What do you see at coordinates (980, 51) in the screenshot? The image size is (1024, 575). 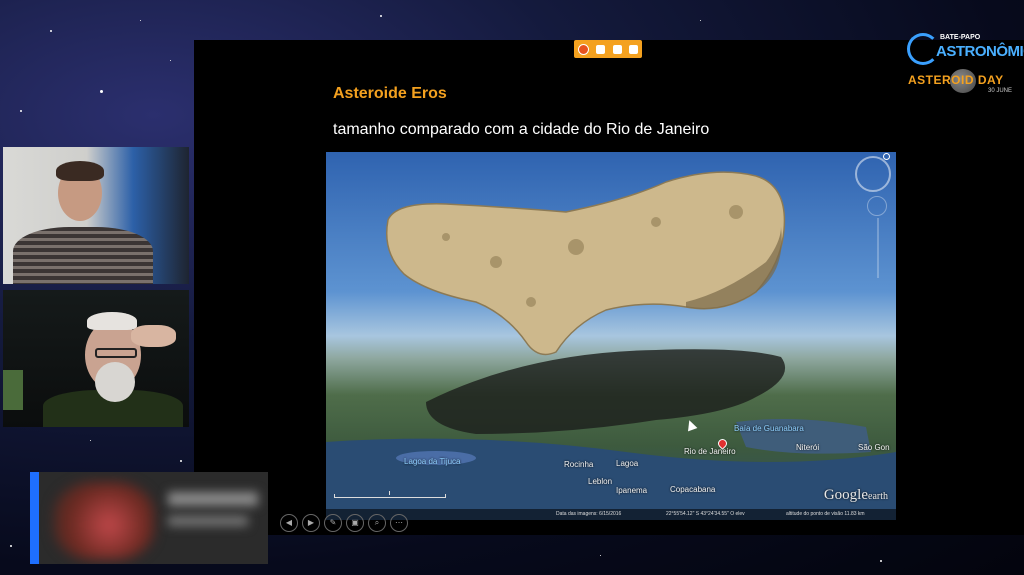 I see `logo-line2: ASTRONÔMICO` at bounding box center [980, 51].